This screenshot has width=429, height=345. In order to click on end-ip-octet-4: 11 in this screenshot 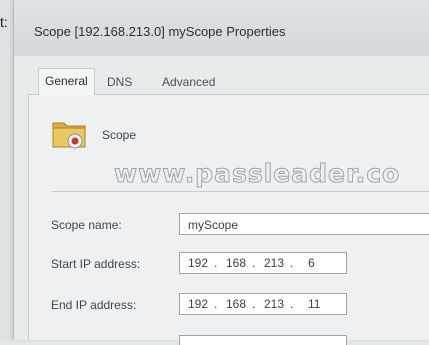, I will do `click(314, 304)`.